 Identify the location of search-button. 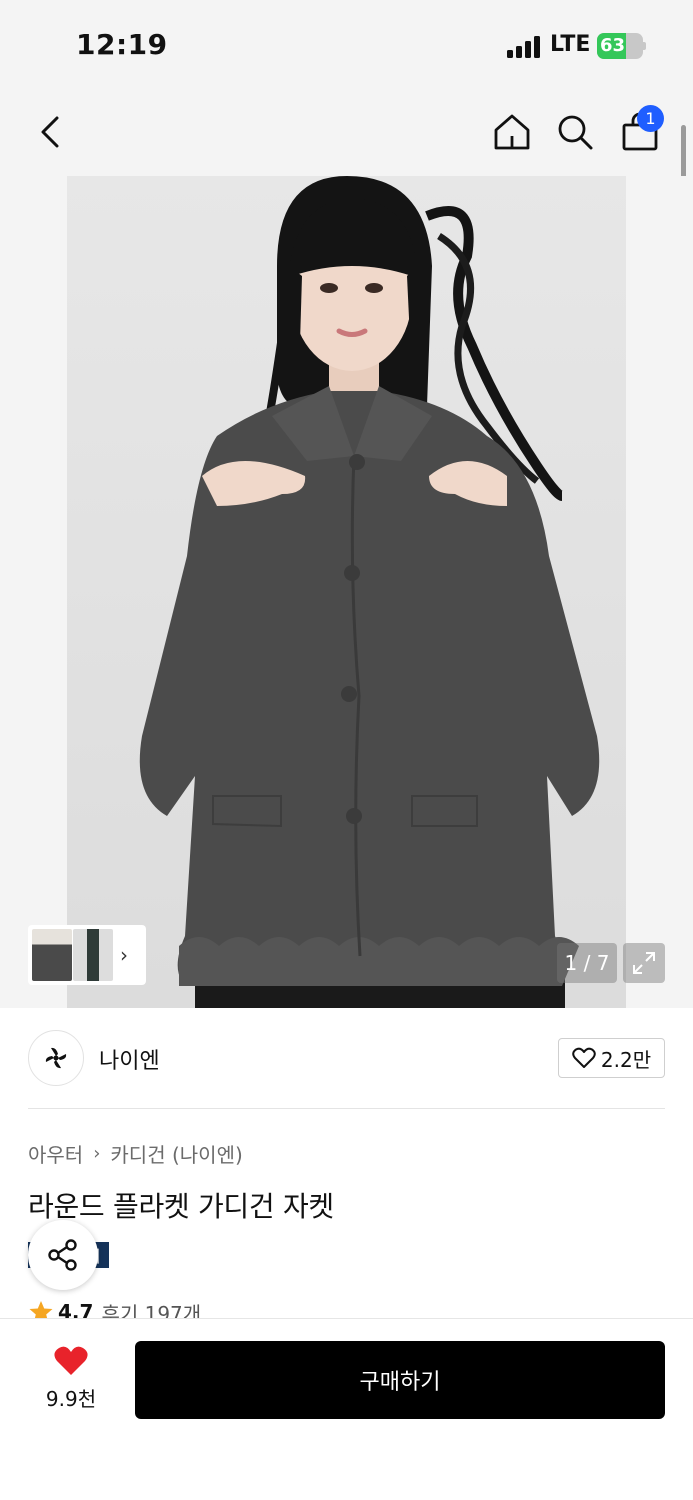
(575, 132).